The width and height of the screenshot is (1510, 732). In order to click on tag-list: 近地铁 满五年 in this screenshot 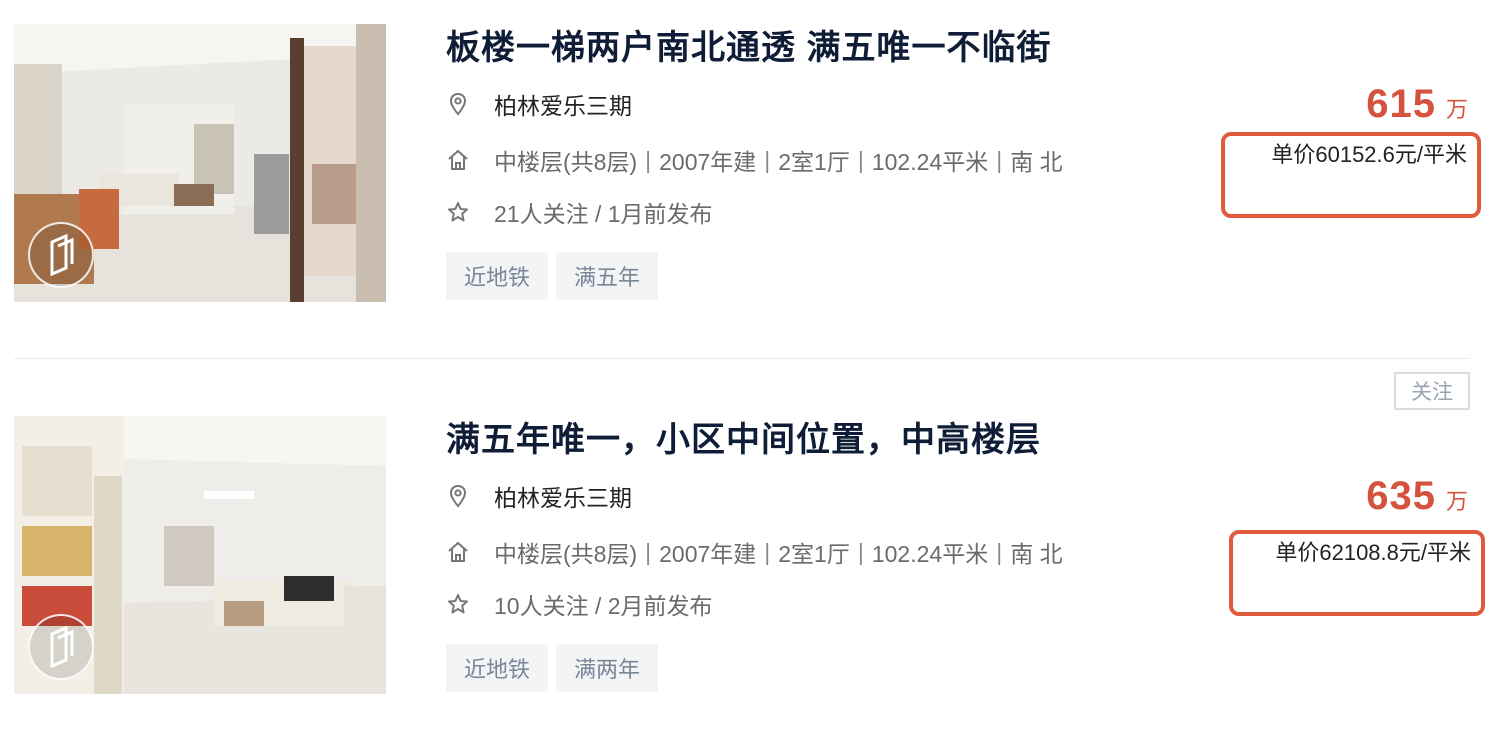, I will do `click(552, 276)`.